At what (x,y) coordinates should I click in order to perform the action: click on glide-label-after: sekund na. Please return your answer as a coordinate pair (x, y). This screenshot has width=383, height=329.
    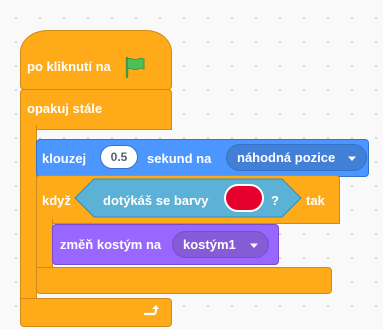
    Looking at the image, I should click on (179, 158).